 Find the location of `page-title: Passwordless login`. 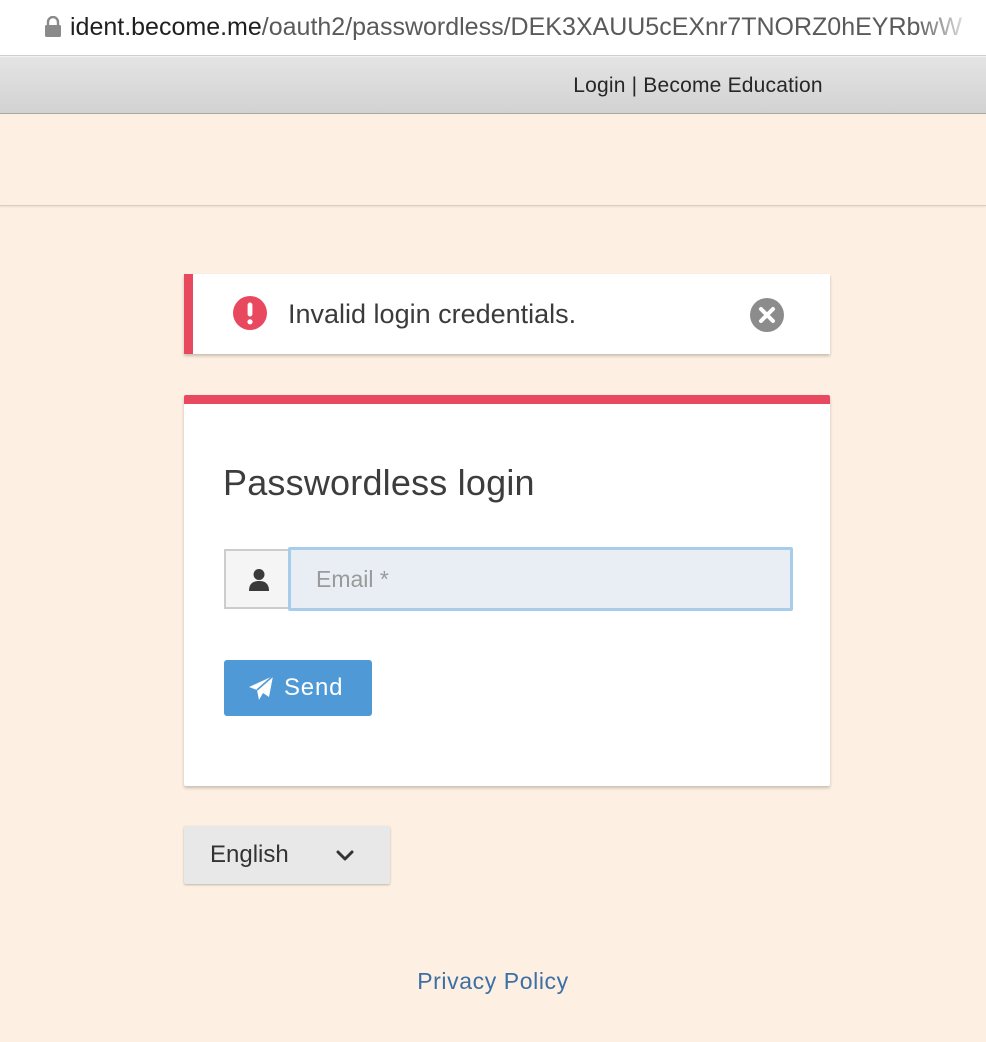

page-title: Passwordless login is located at coordinates (379, 482).